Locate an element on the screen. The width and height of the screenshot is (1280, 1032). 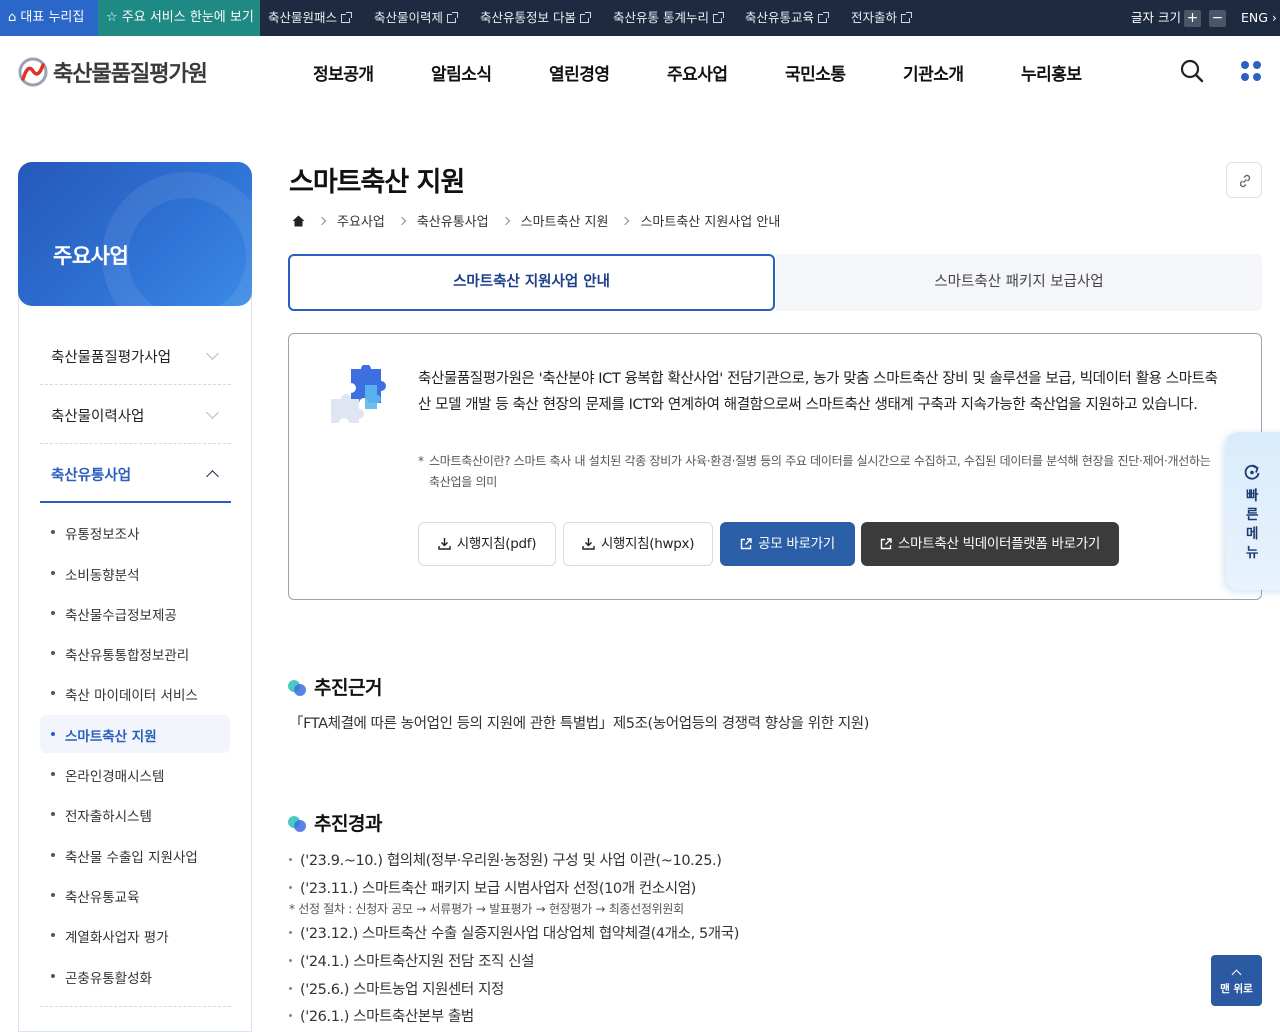
guideline-hwpx-button: 시행지침(hwpx) is located at coordinates (638, 544).